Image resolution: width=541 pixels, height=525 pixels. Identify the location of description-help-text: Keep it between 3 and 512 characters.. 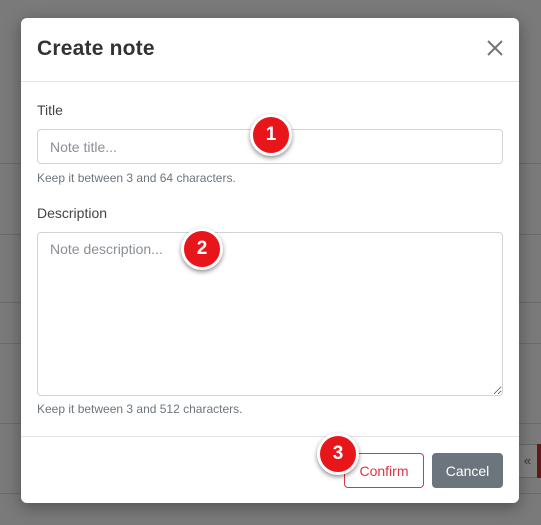
(140, 409).